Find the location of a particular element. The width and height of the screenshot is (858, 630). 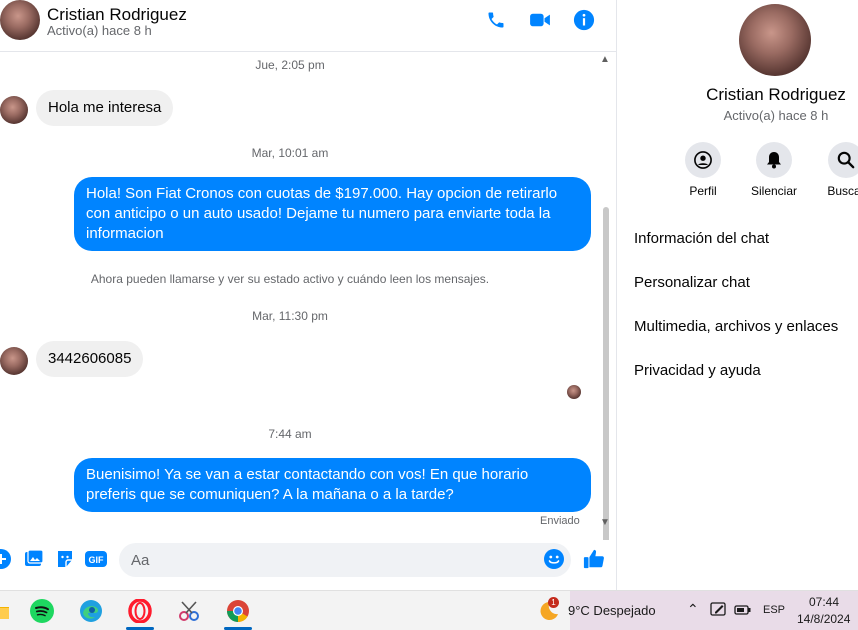

timestamp: Mar, 11:30 pm is located at coordinates (290, 316).